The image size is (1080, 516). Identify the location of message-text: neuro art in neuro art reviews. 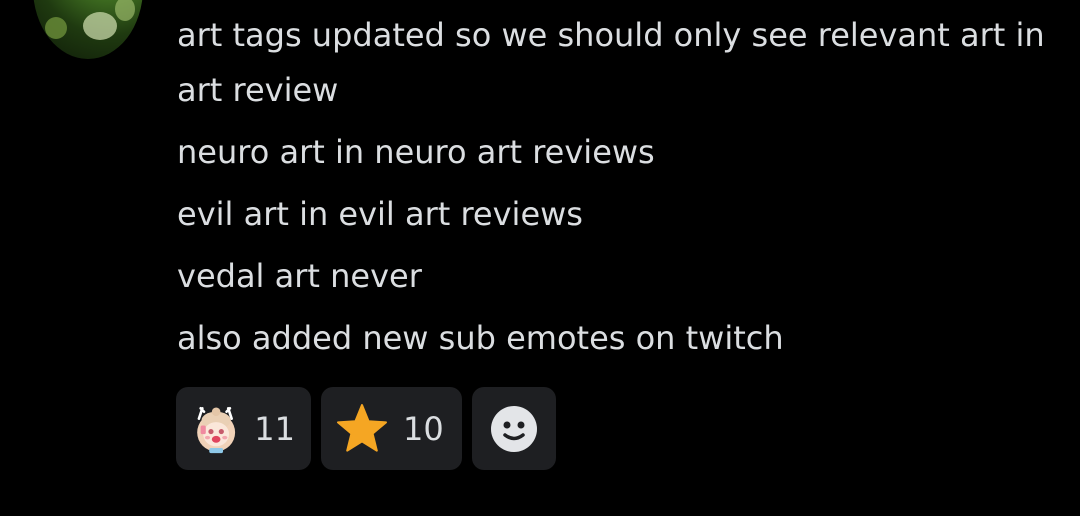
(416, 152).